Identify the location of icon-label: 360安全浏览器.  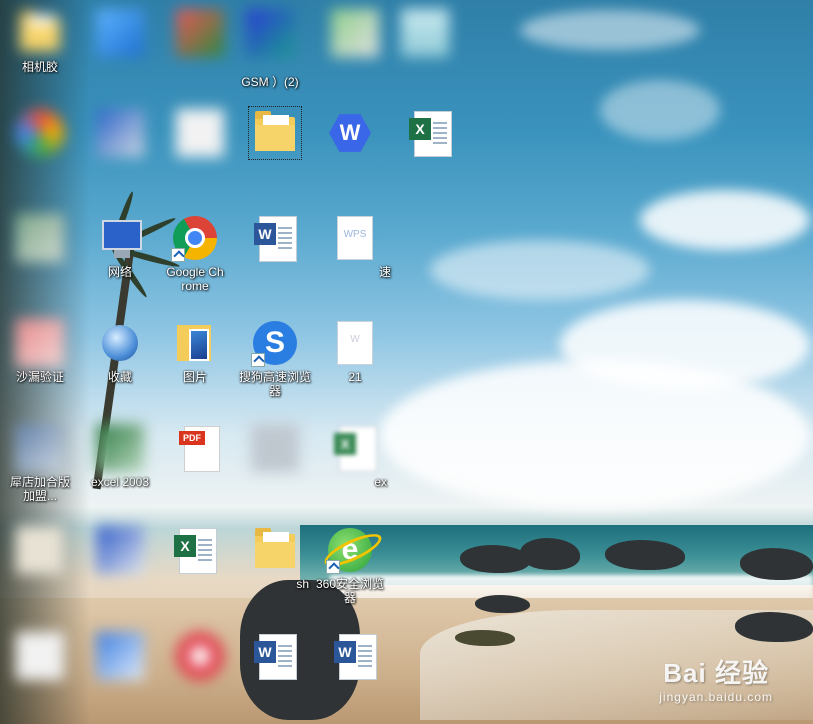
(350, 591).